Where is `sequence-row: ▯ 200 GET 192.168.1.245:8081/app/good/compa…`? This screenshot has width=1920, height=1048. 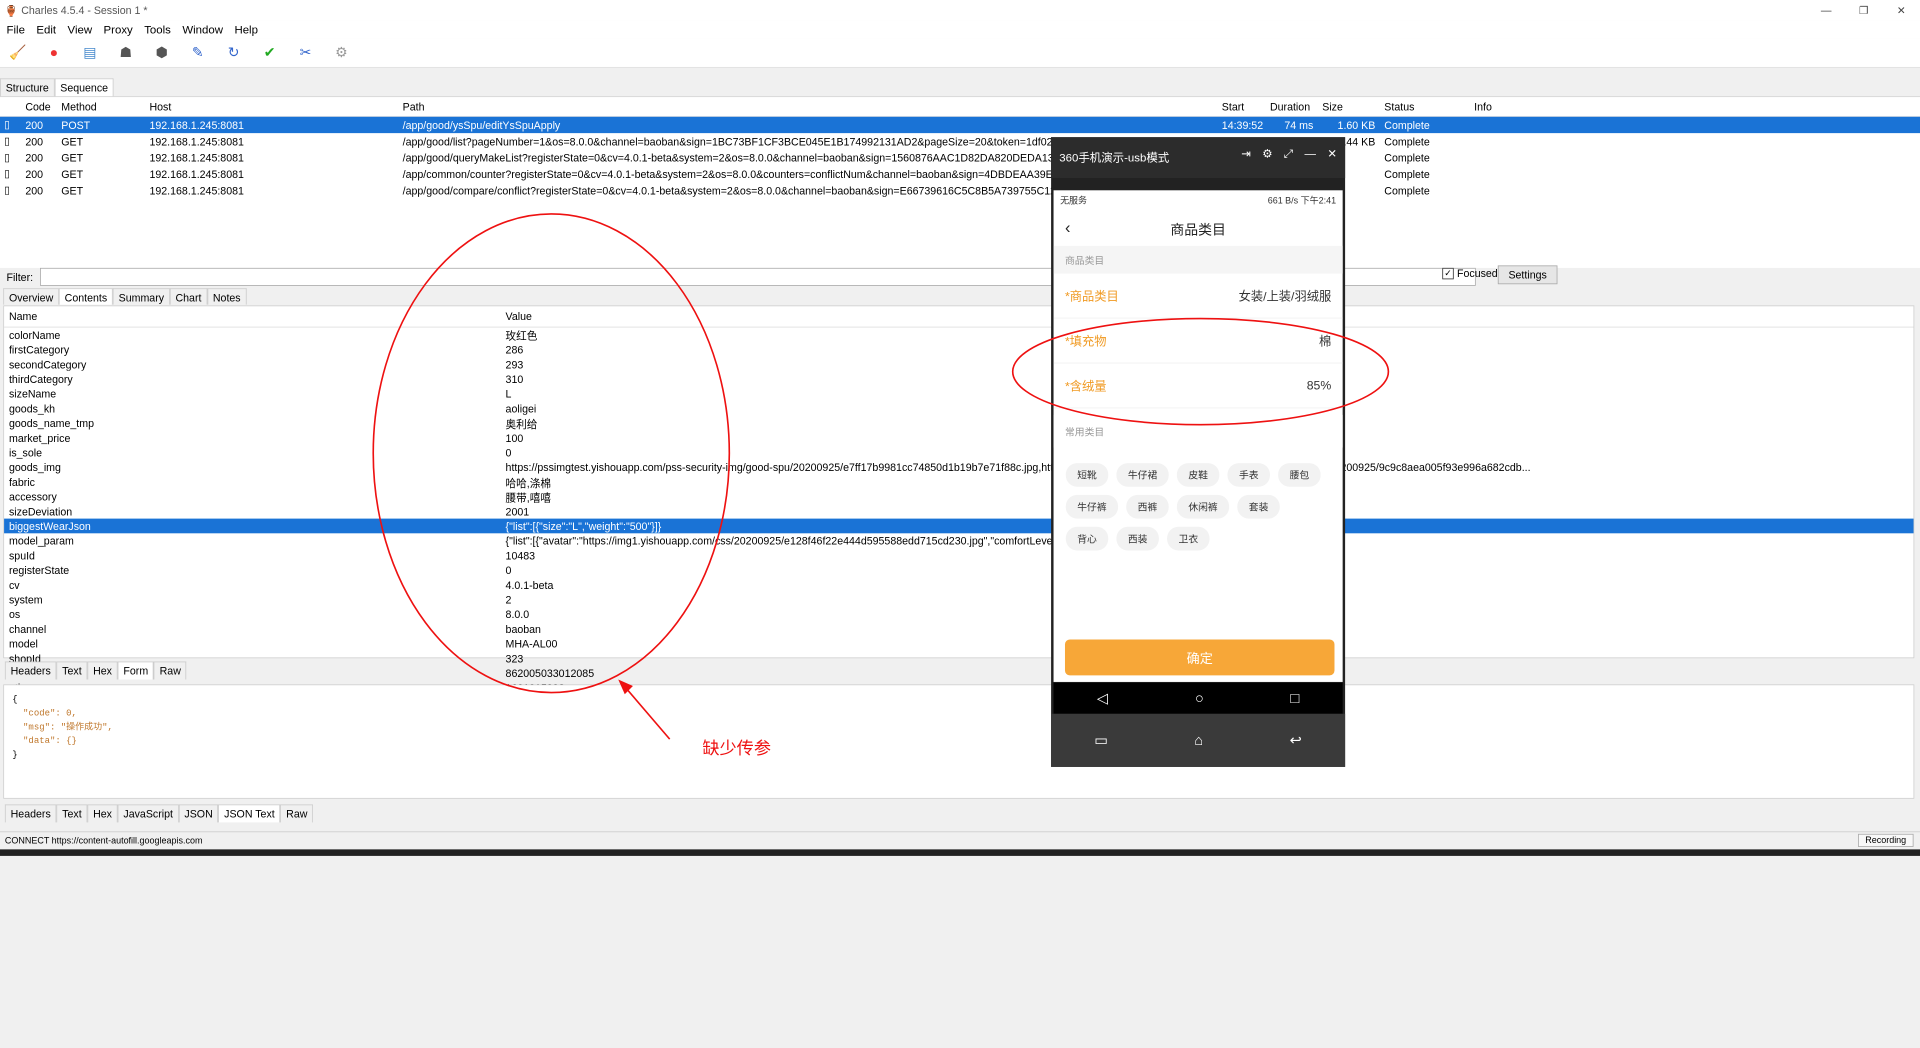
sequence-row: ▯ 200 GET 192.168.1.245:8081/app/good/compa… is located at coordinates (960, 190).